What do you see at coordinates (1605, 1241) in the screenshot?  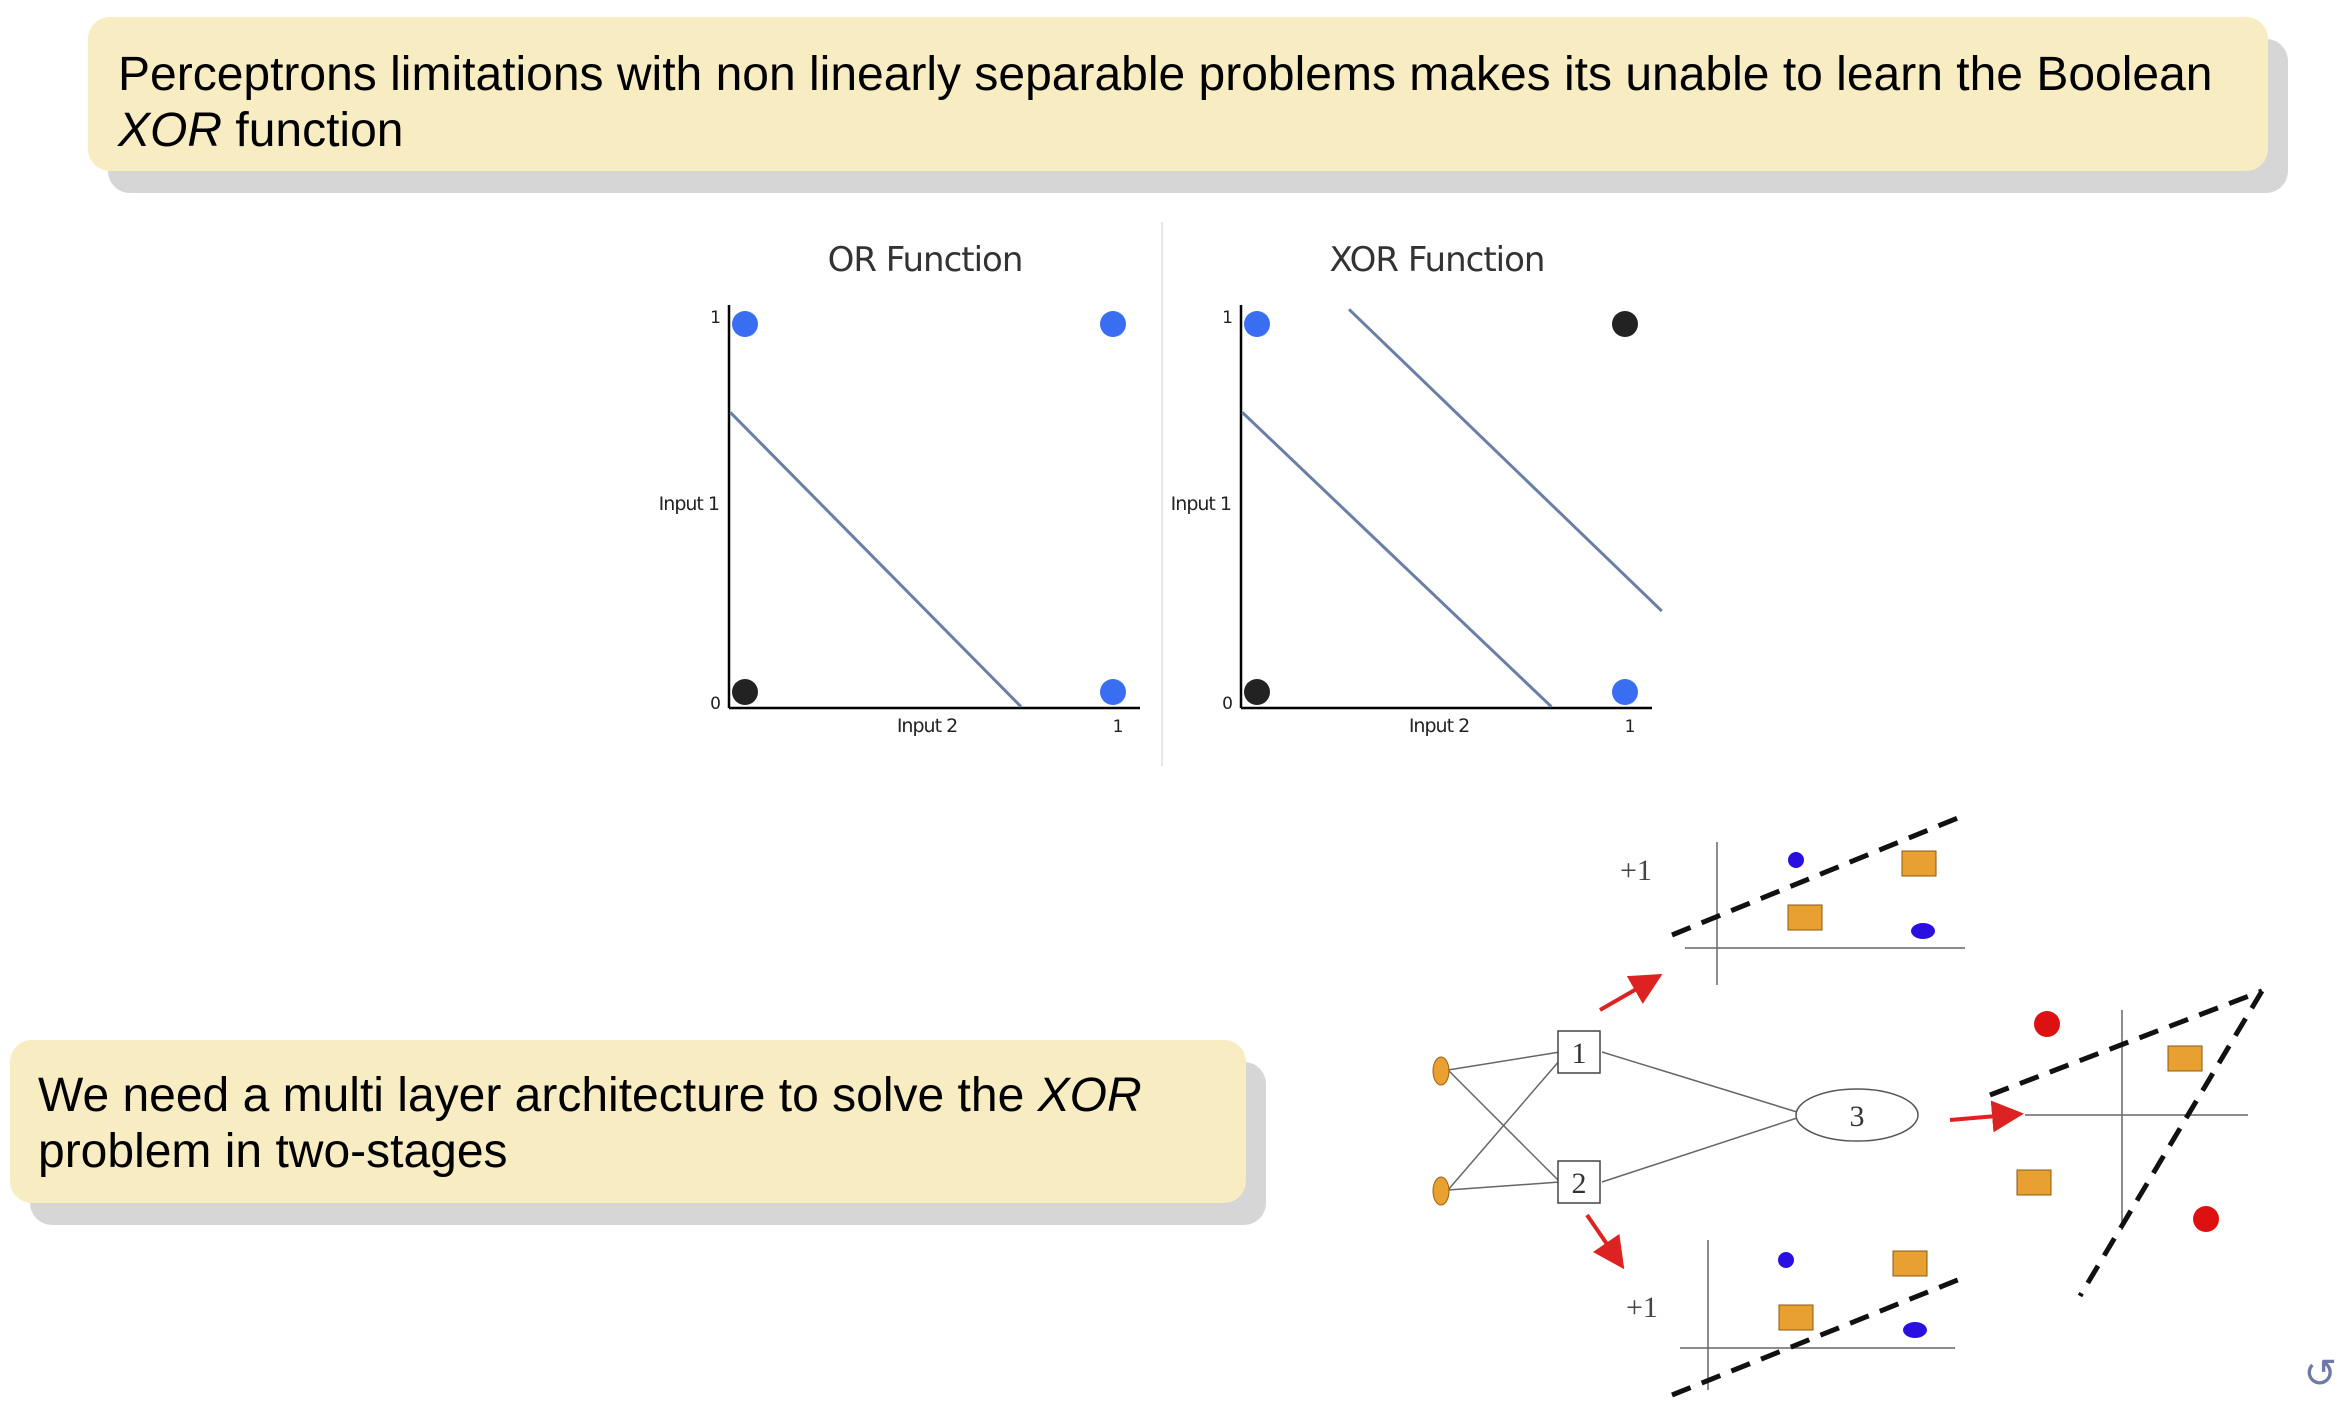 I see `arrow-to-bottom-plot` at bounding box center [1605, 1241].